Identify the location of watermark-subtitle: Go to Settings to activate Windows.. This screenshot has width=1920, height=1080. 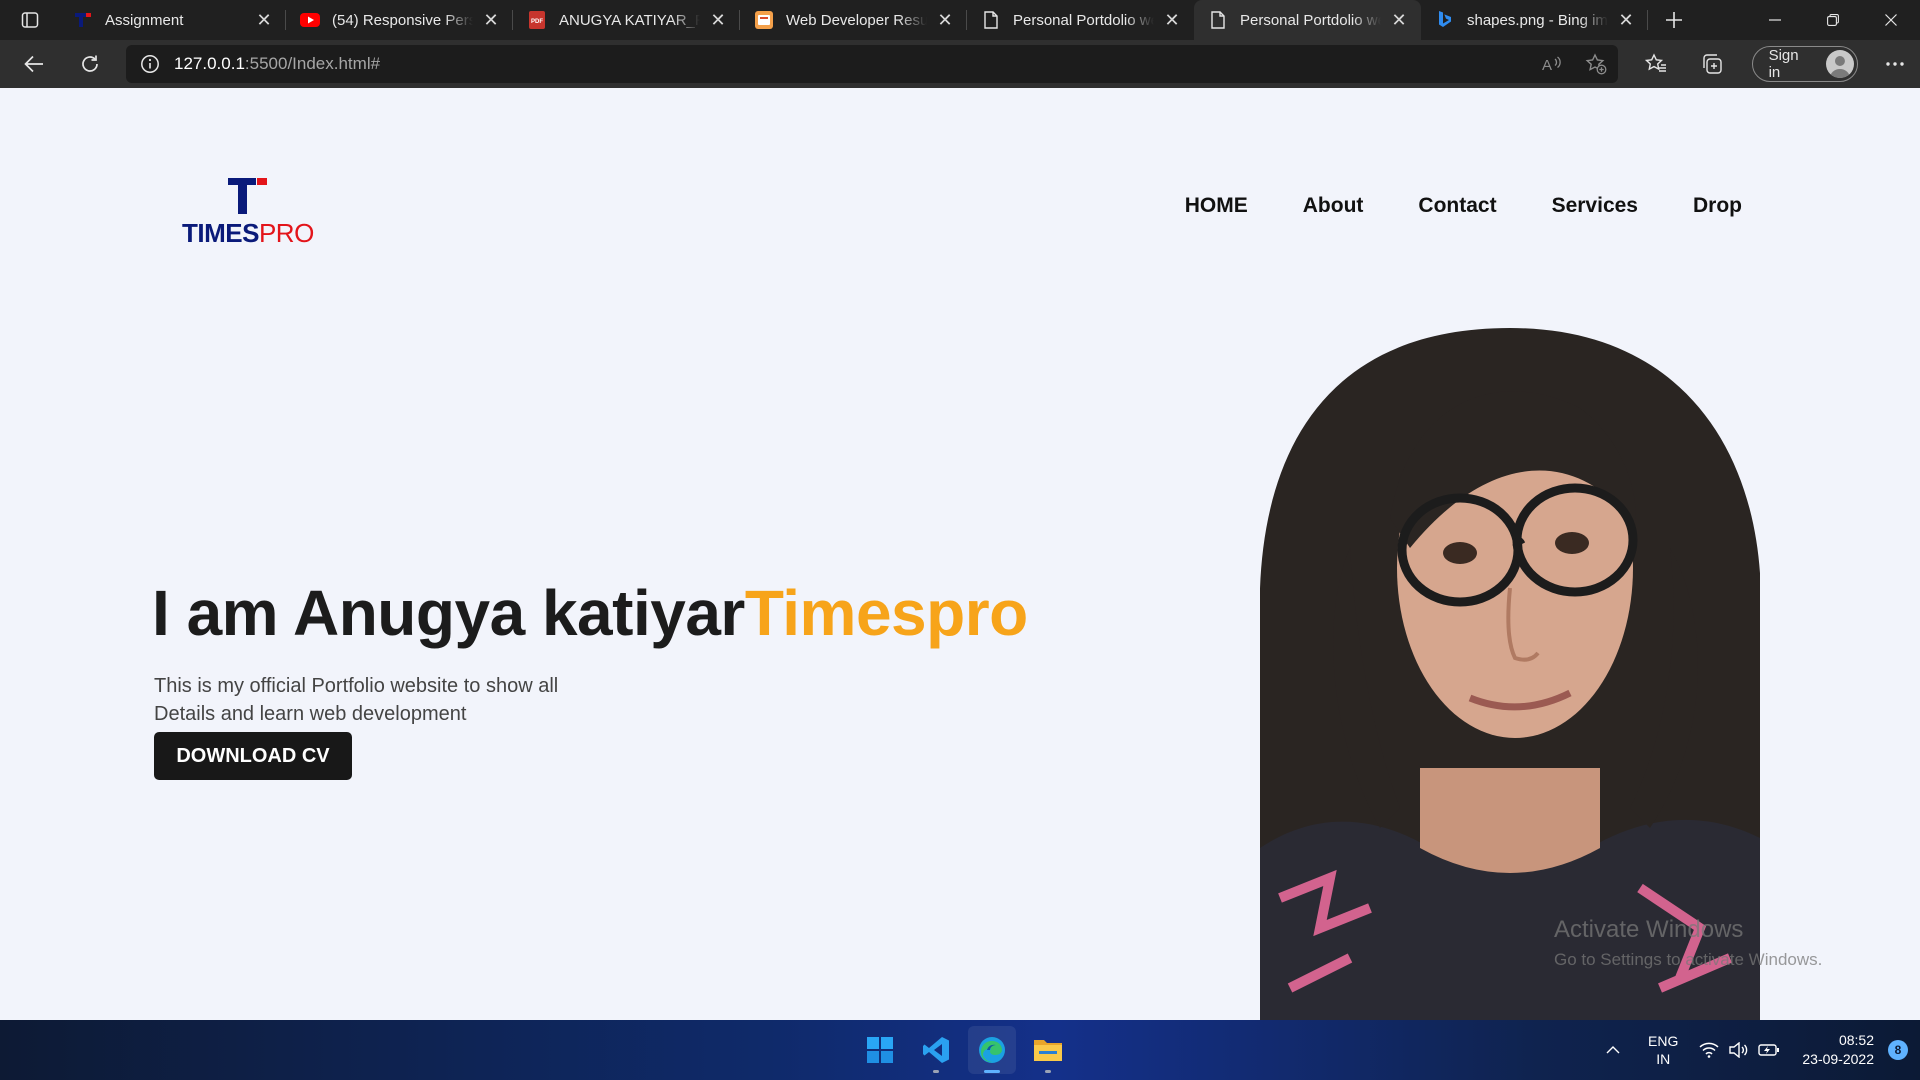
(1688, 959).